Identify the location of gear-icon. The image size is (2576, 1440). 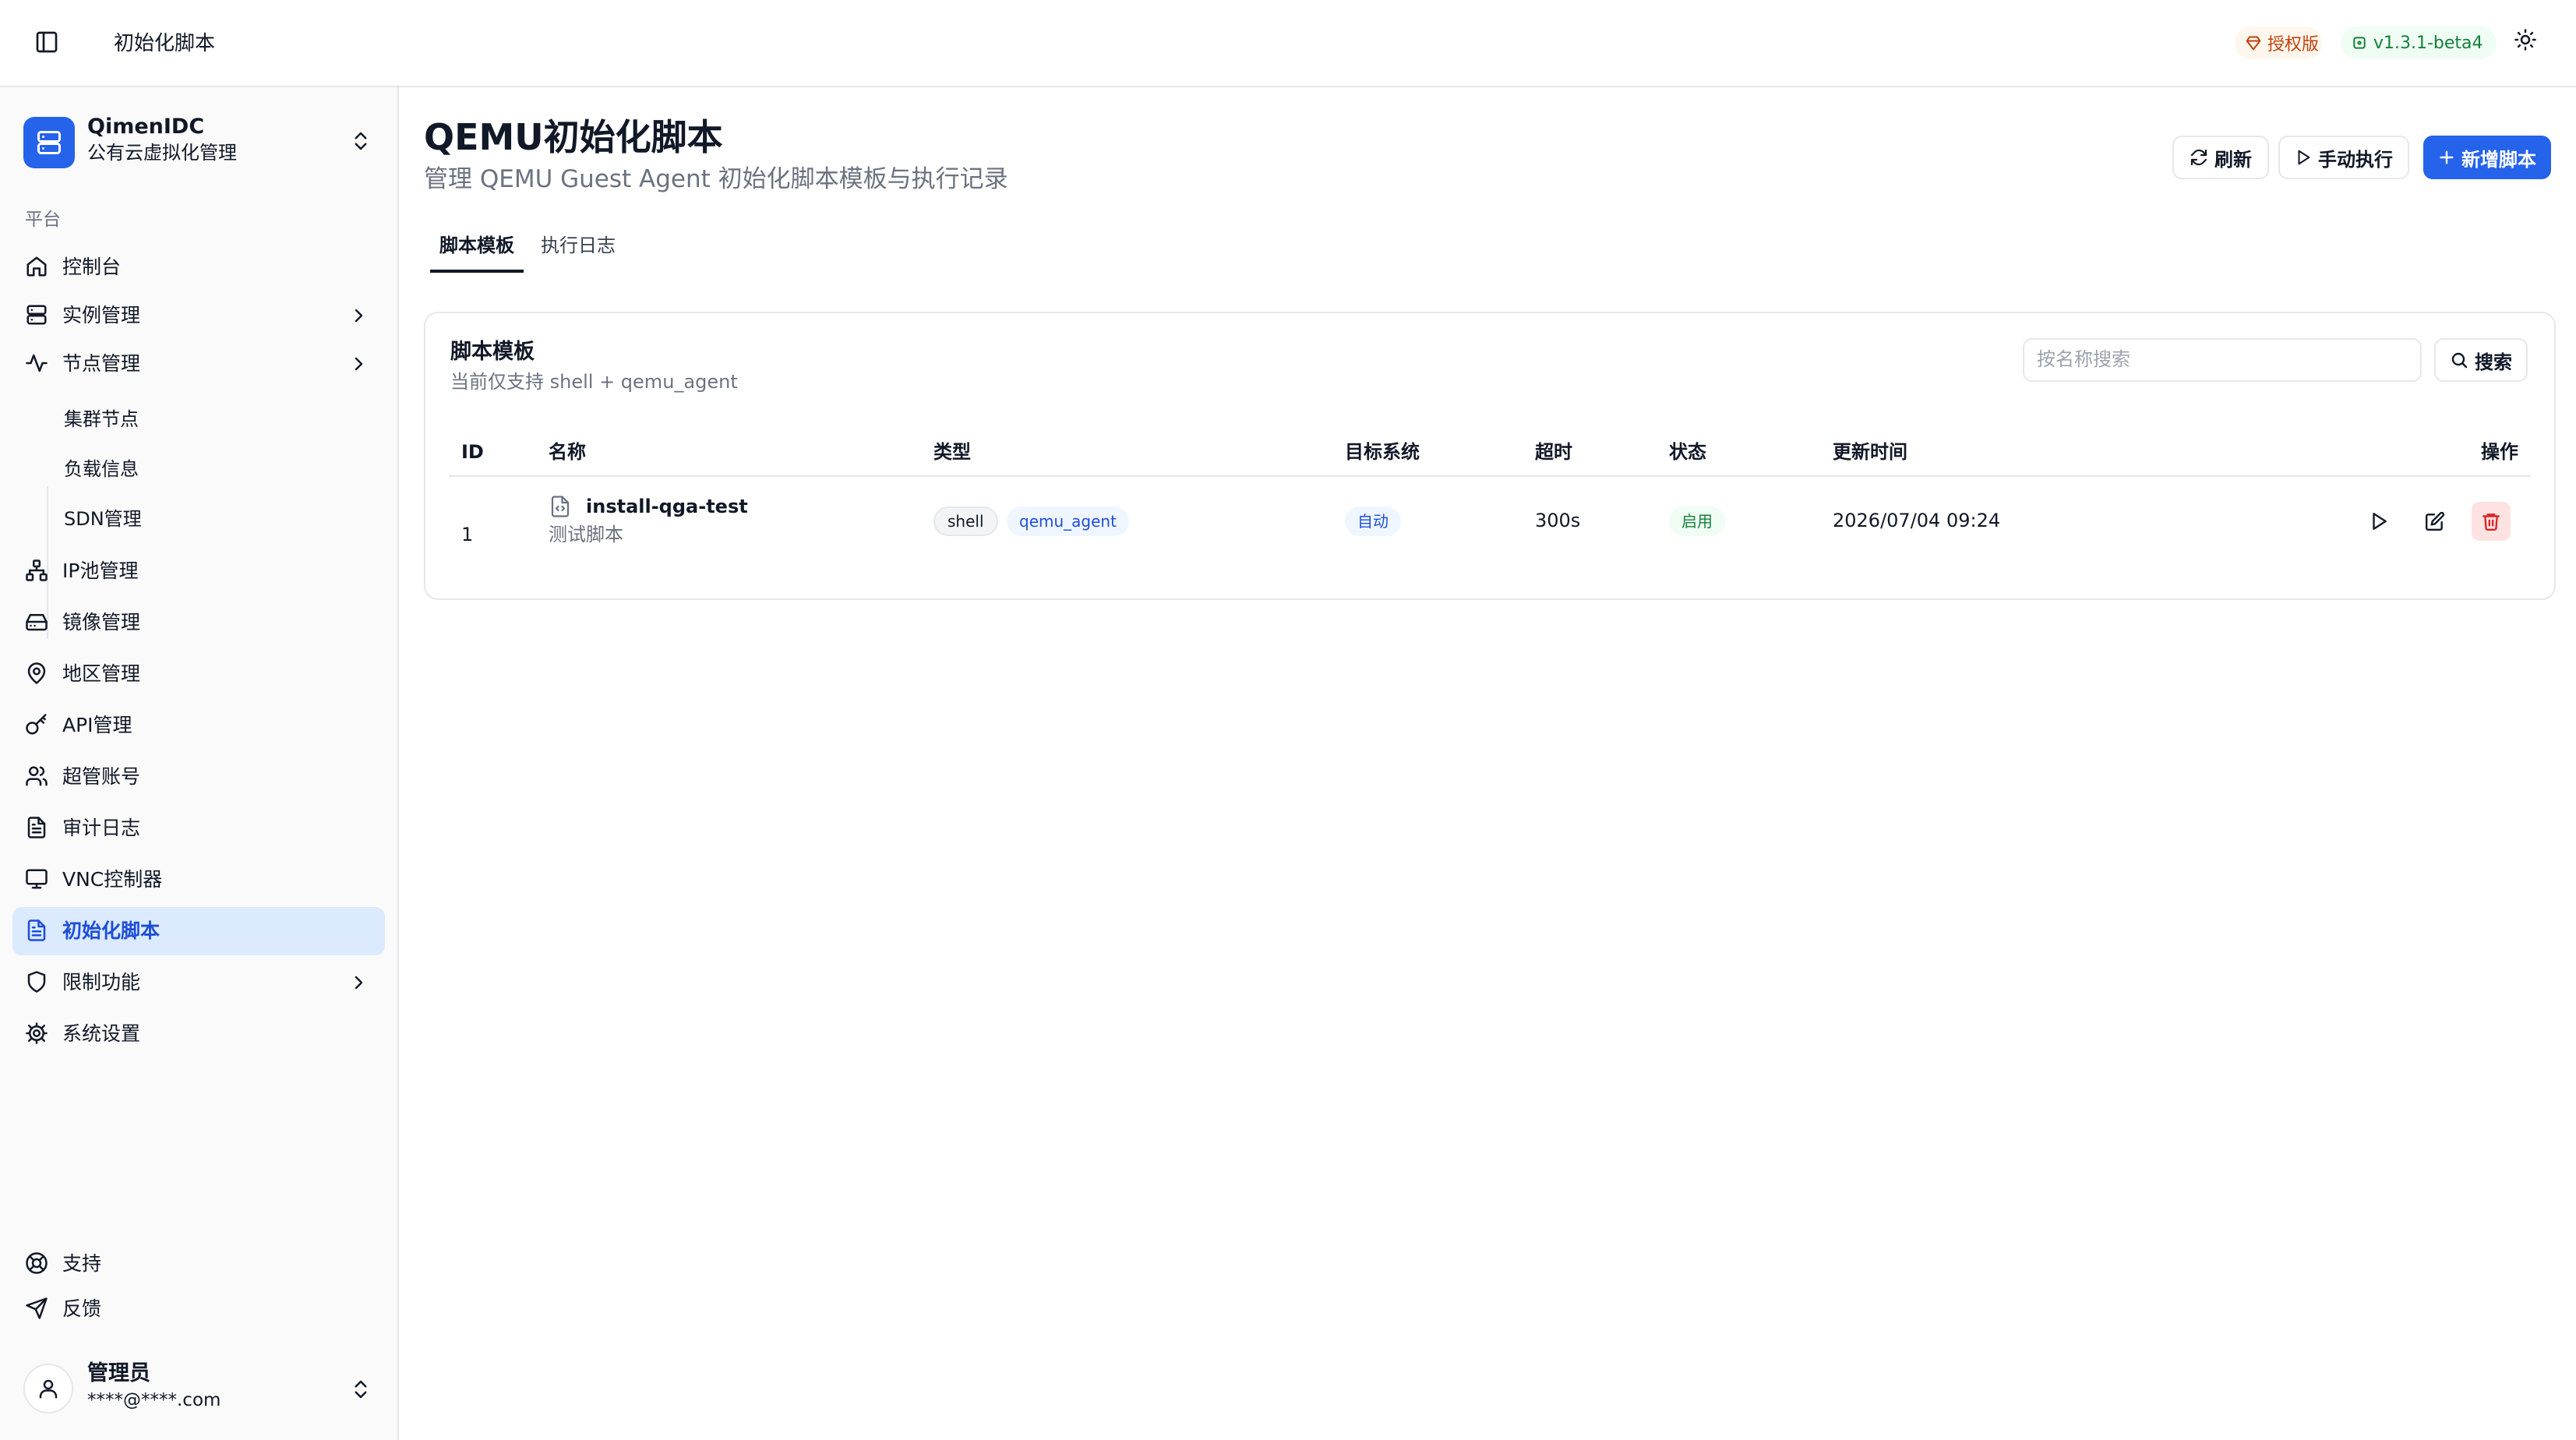
(37, 1034).